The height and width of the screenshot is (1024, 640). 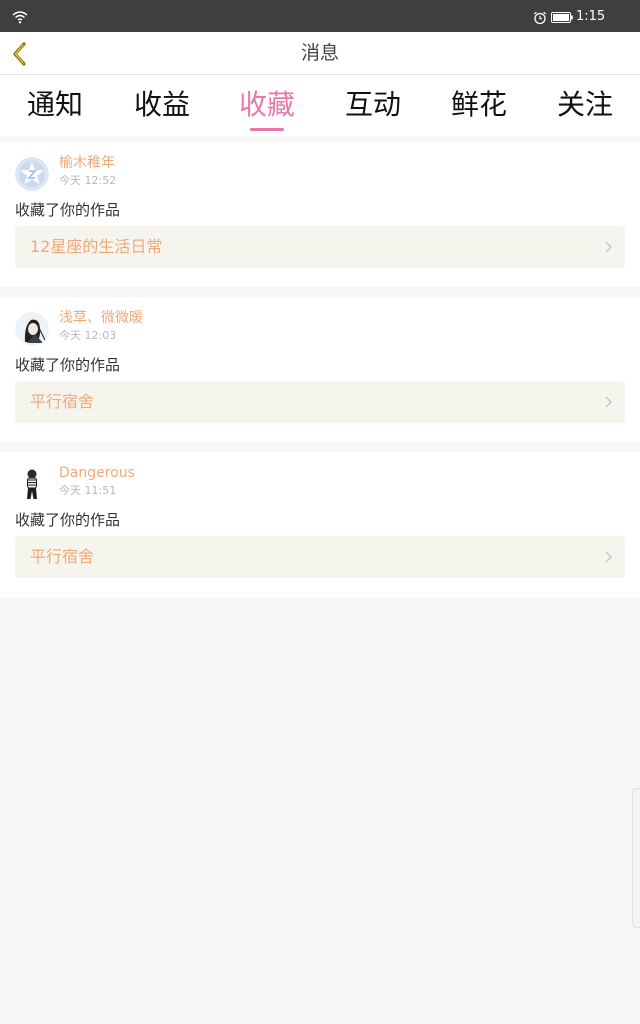 I want to click on tab-favorites: 收藏, so click(x=267, y=105).